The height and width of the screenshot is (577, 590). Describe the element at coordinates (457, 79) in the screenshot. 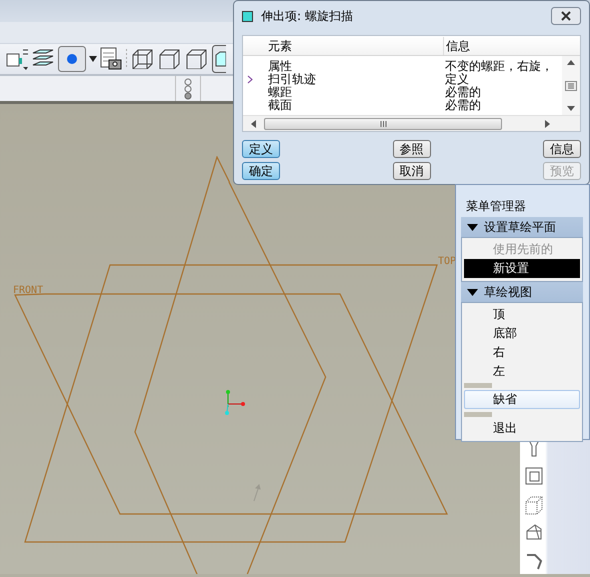

I see `table-cell-text: 定义` at that location.